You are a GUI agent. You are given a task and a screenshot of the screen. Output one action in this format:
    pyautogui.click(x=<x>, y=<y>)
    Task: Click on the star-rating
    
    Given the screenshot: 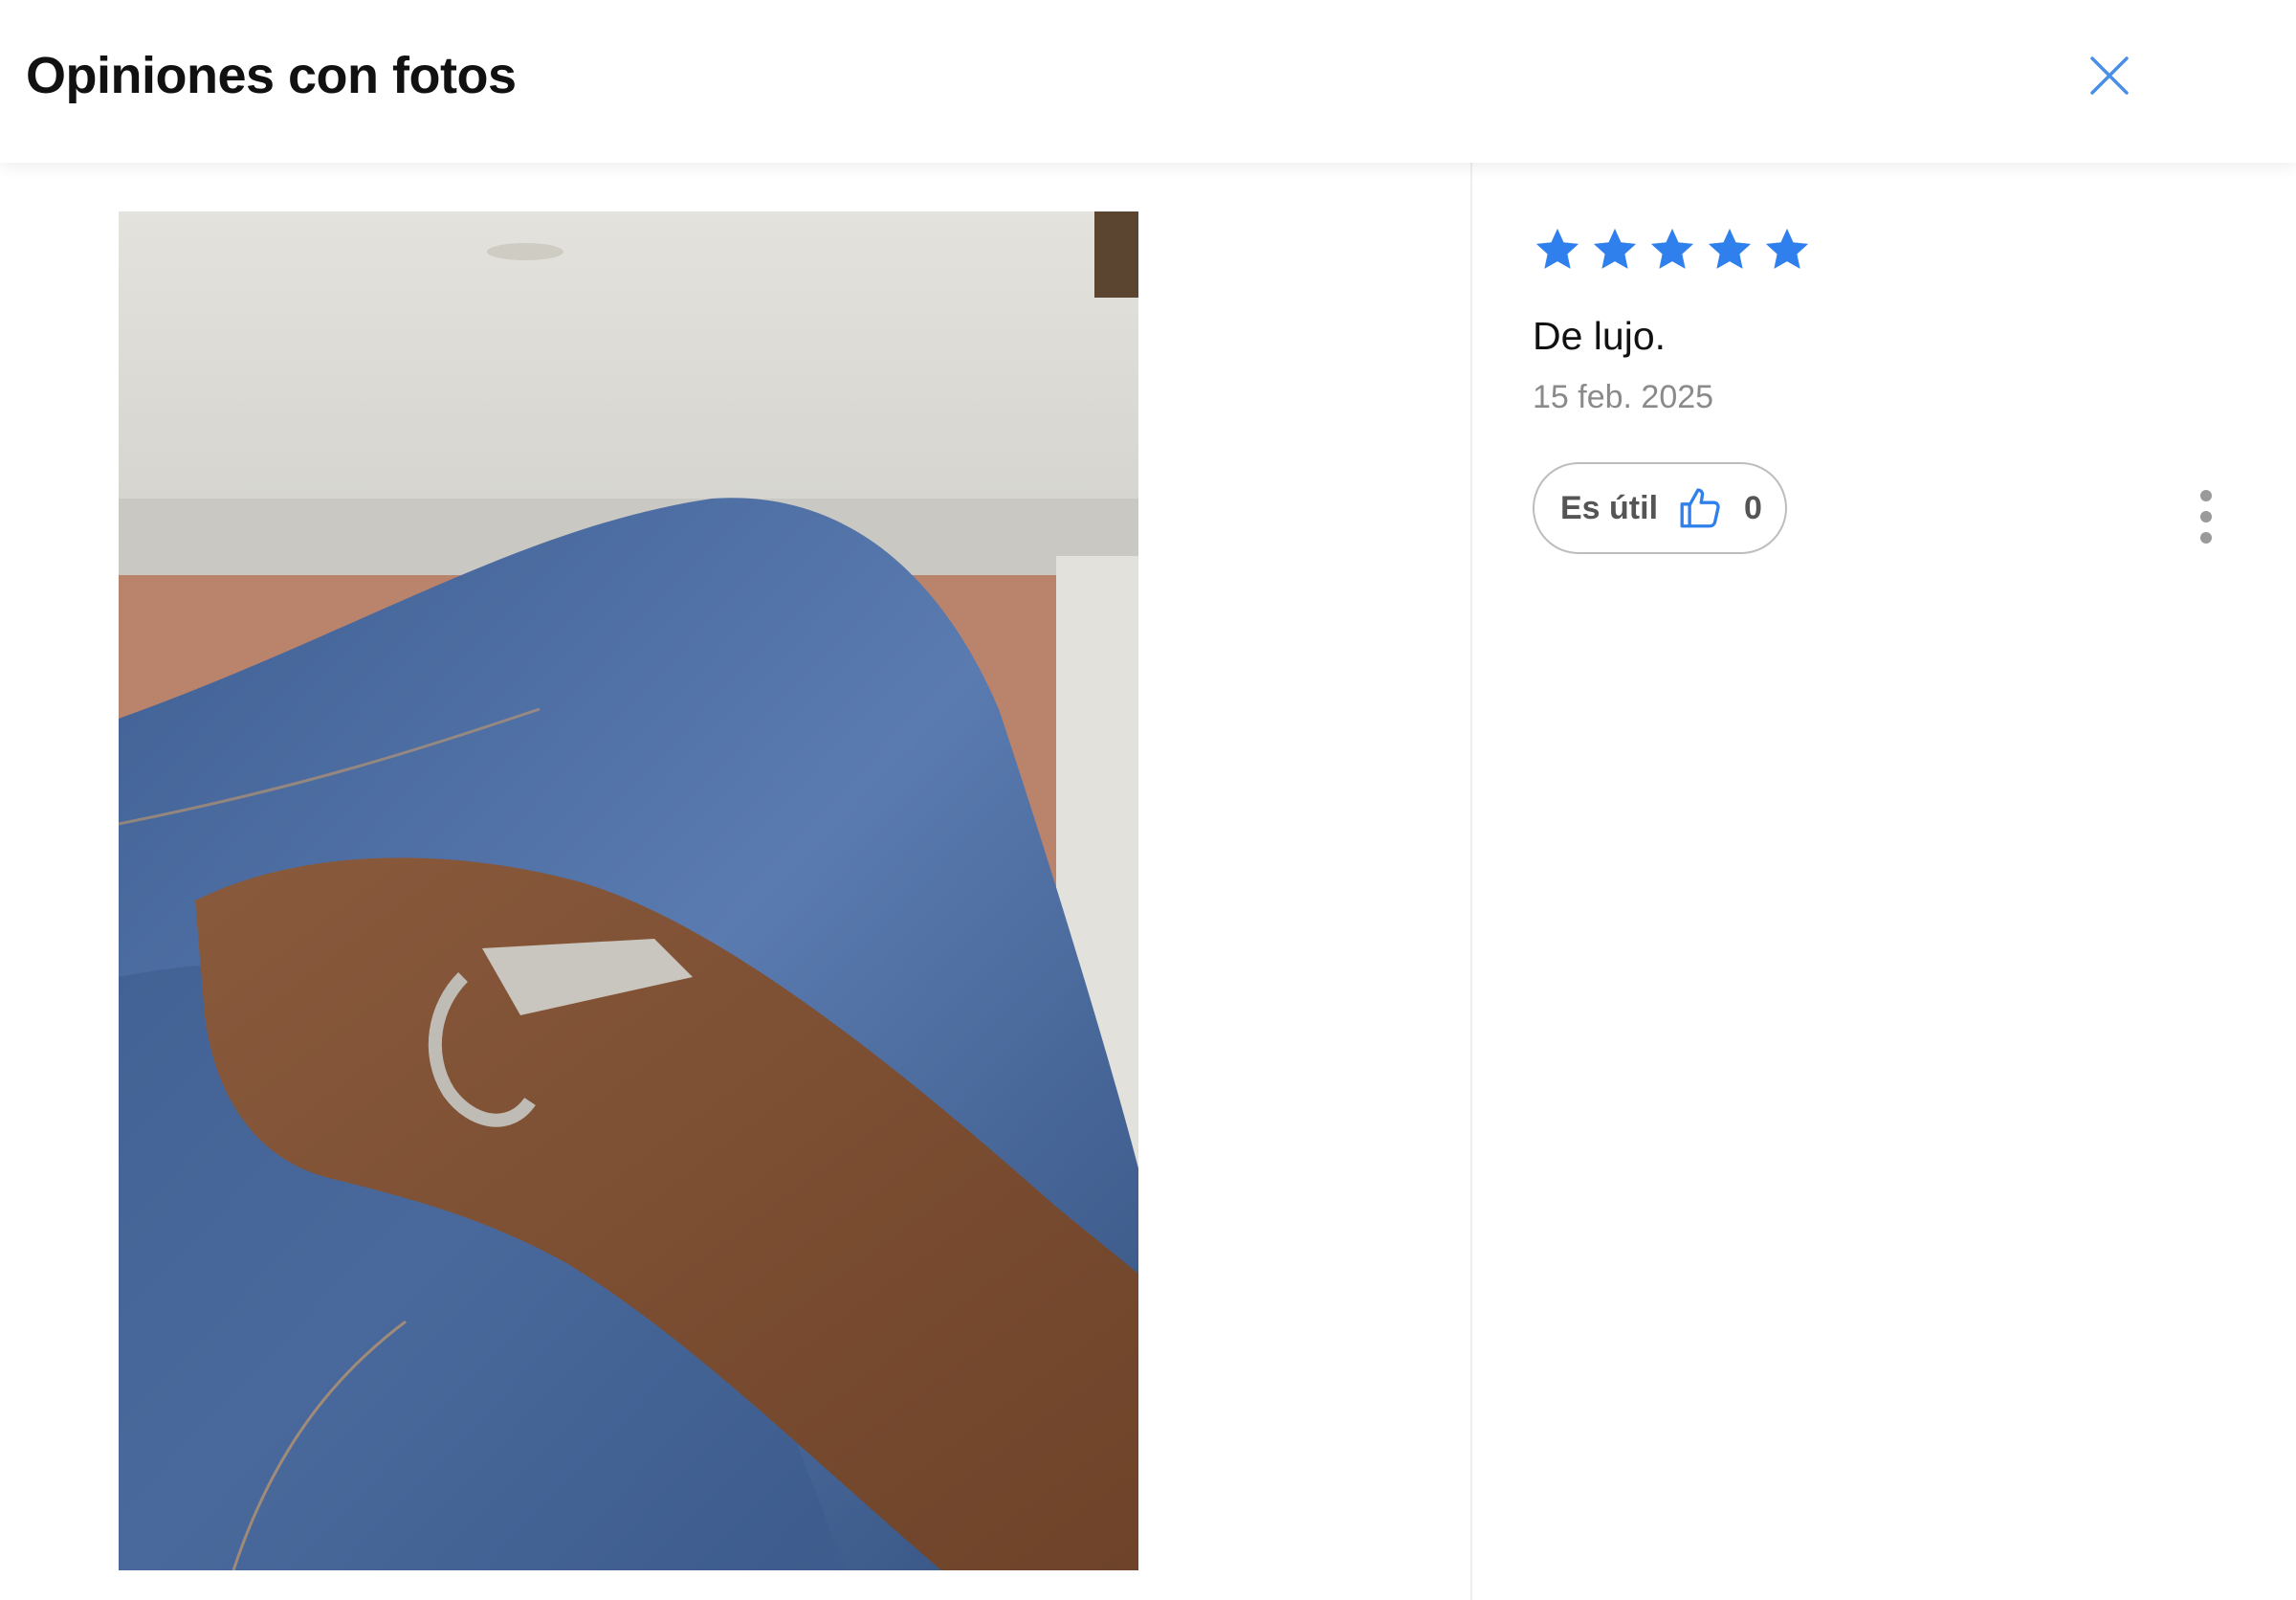 What is the action you would take?
    pyautogui.click(x=1887, y=249)
    